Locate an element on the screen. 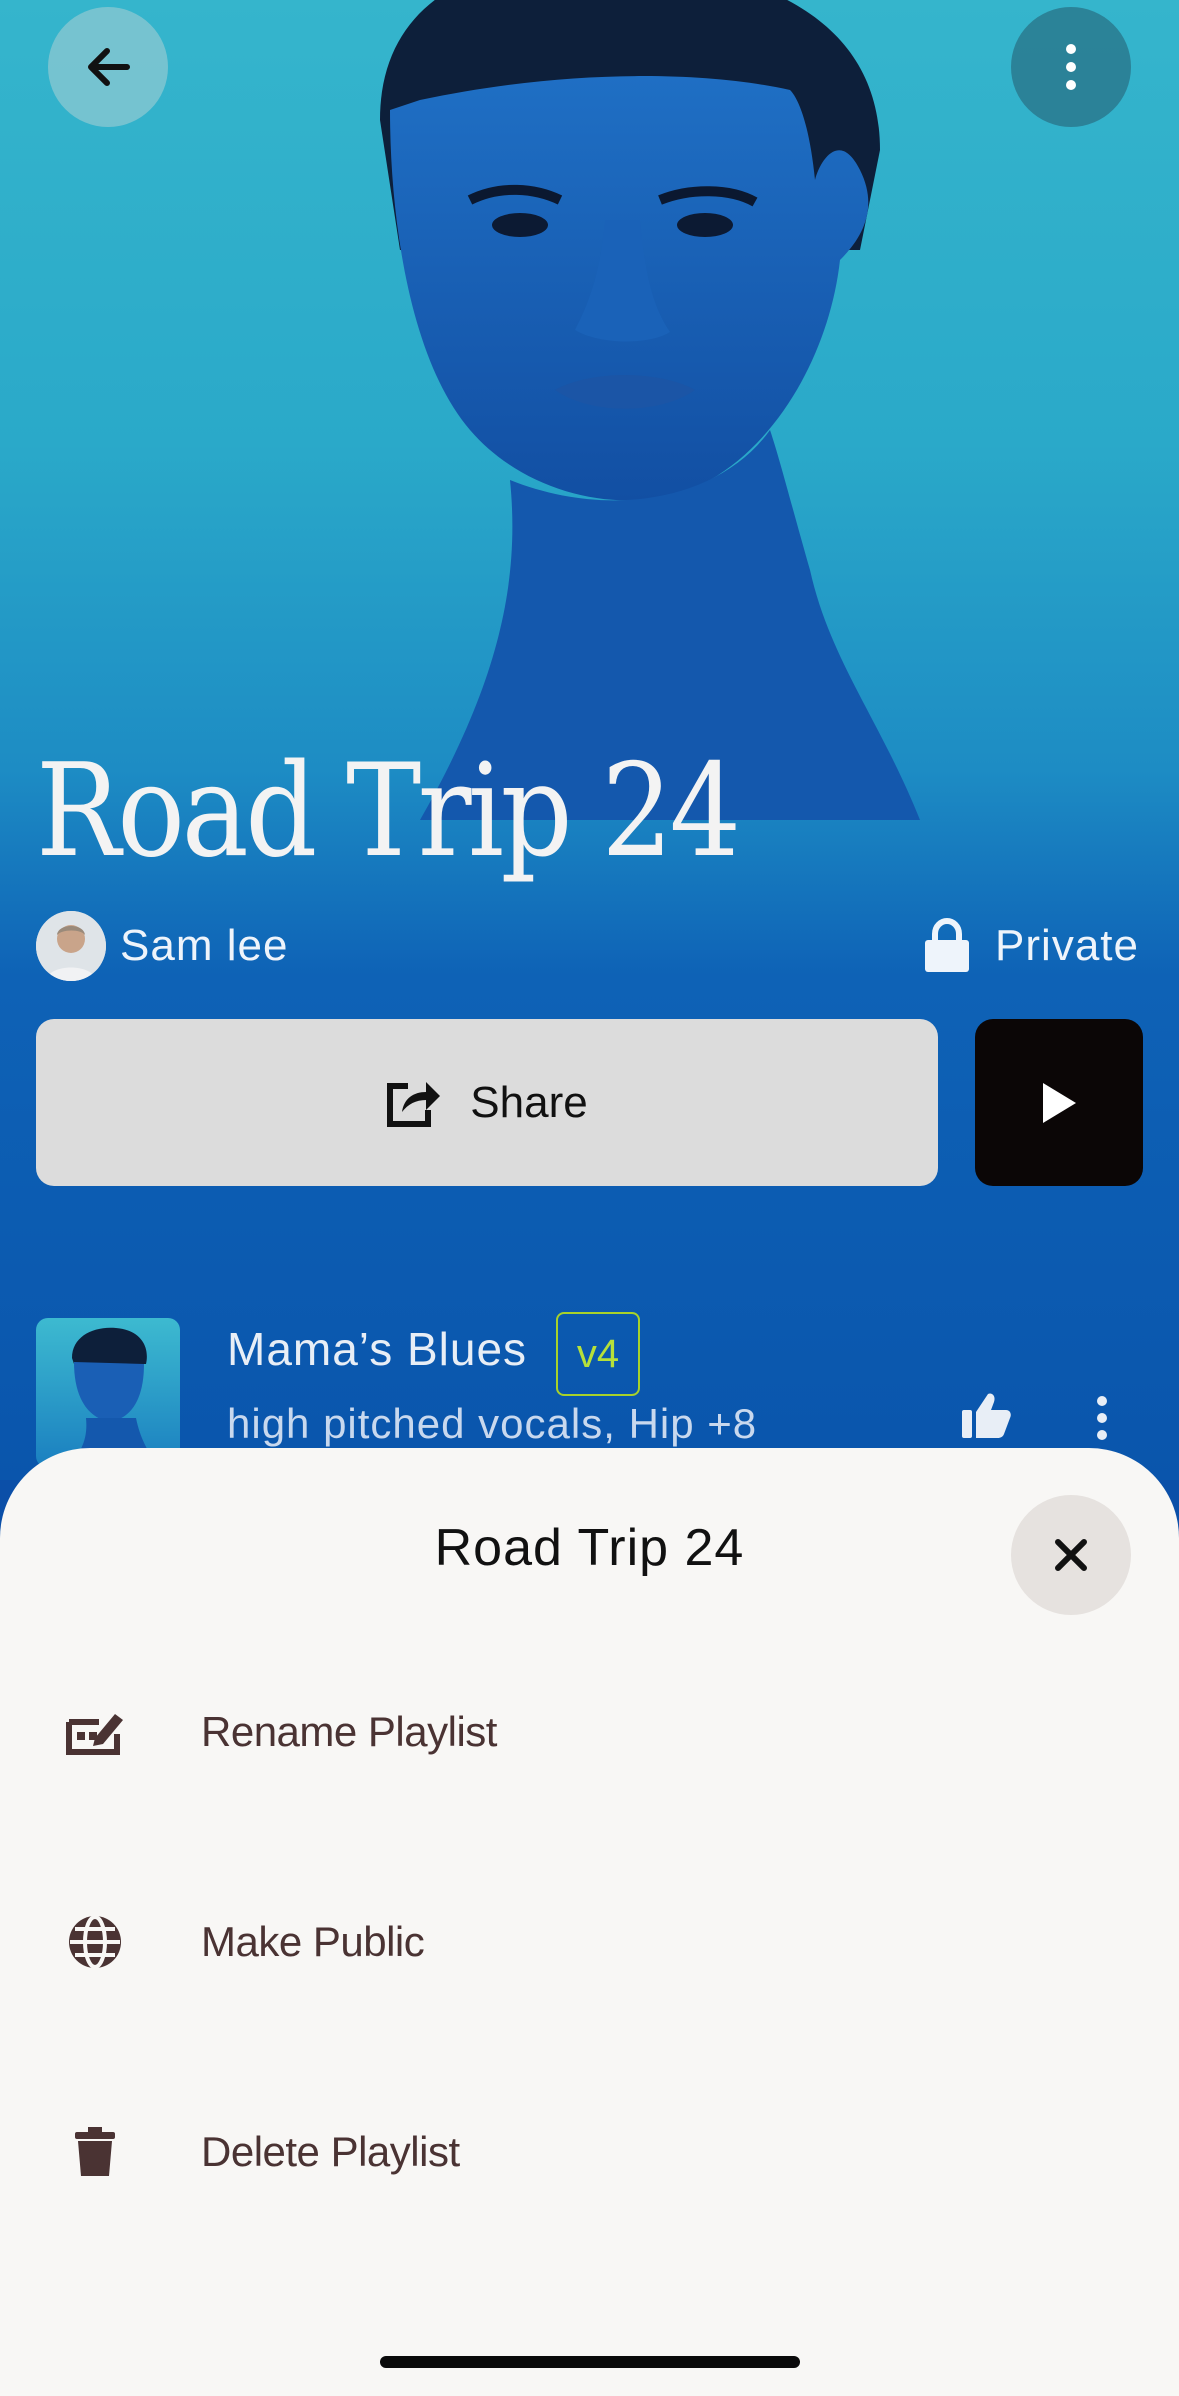 The width and height of the screenshot is (1179, 2396). arrow-left-icon is located at coordinates (109, 67).